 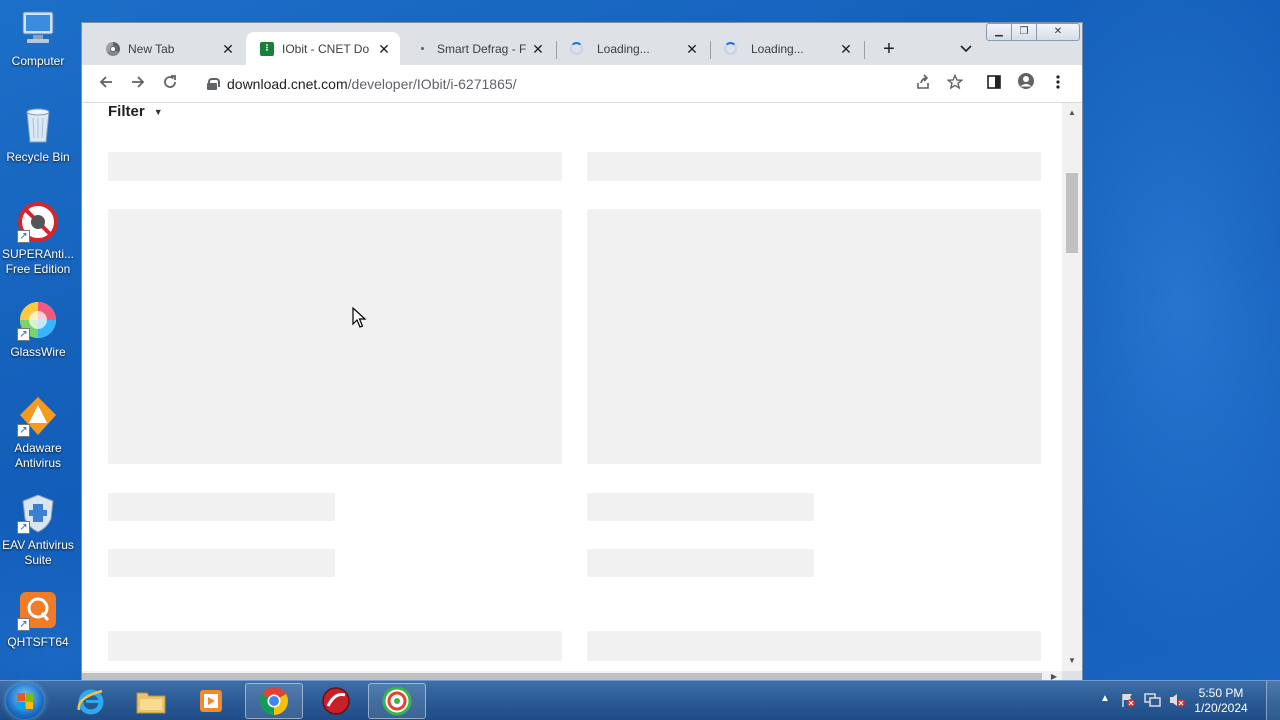 What do you see at coordinates (38, 125) in the screenshot?
I see `recycle-bin-icon` at bounding box center [38, 125].